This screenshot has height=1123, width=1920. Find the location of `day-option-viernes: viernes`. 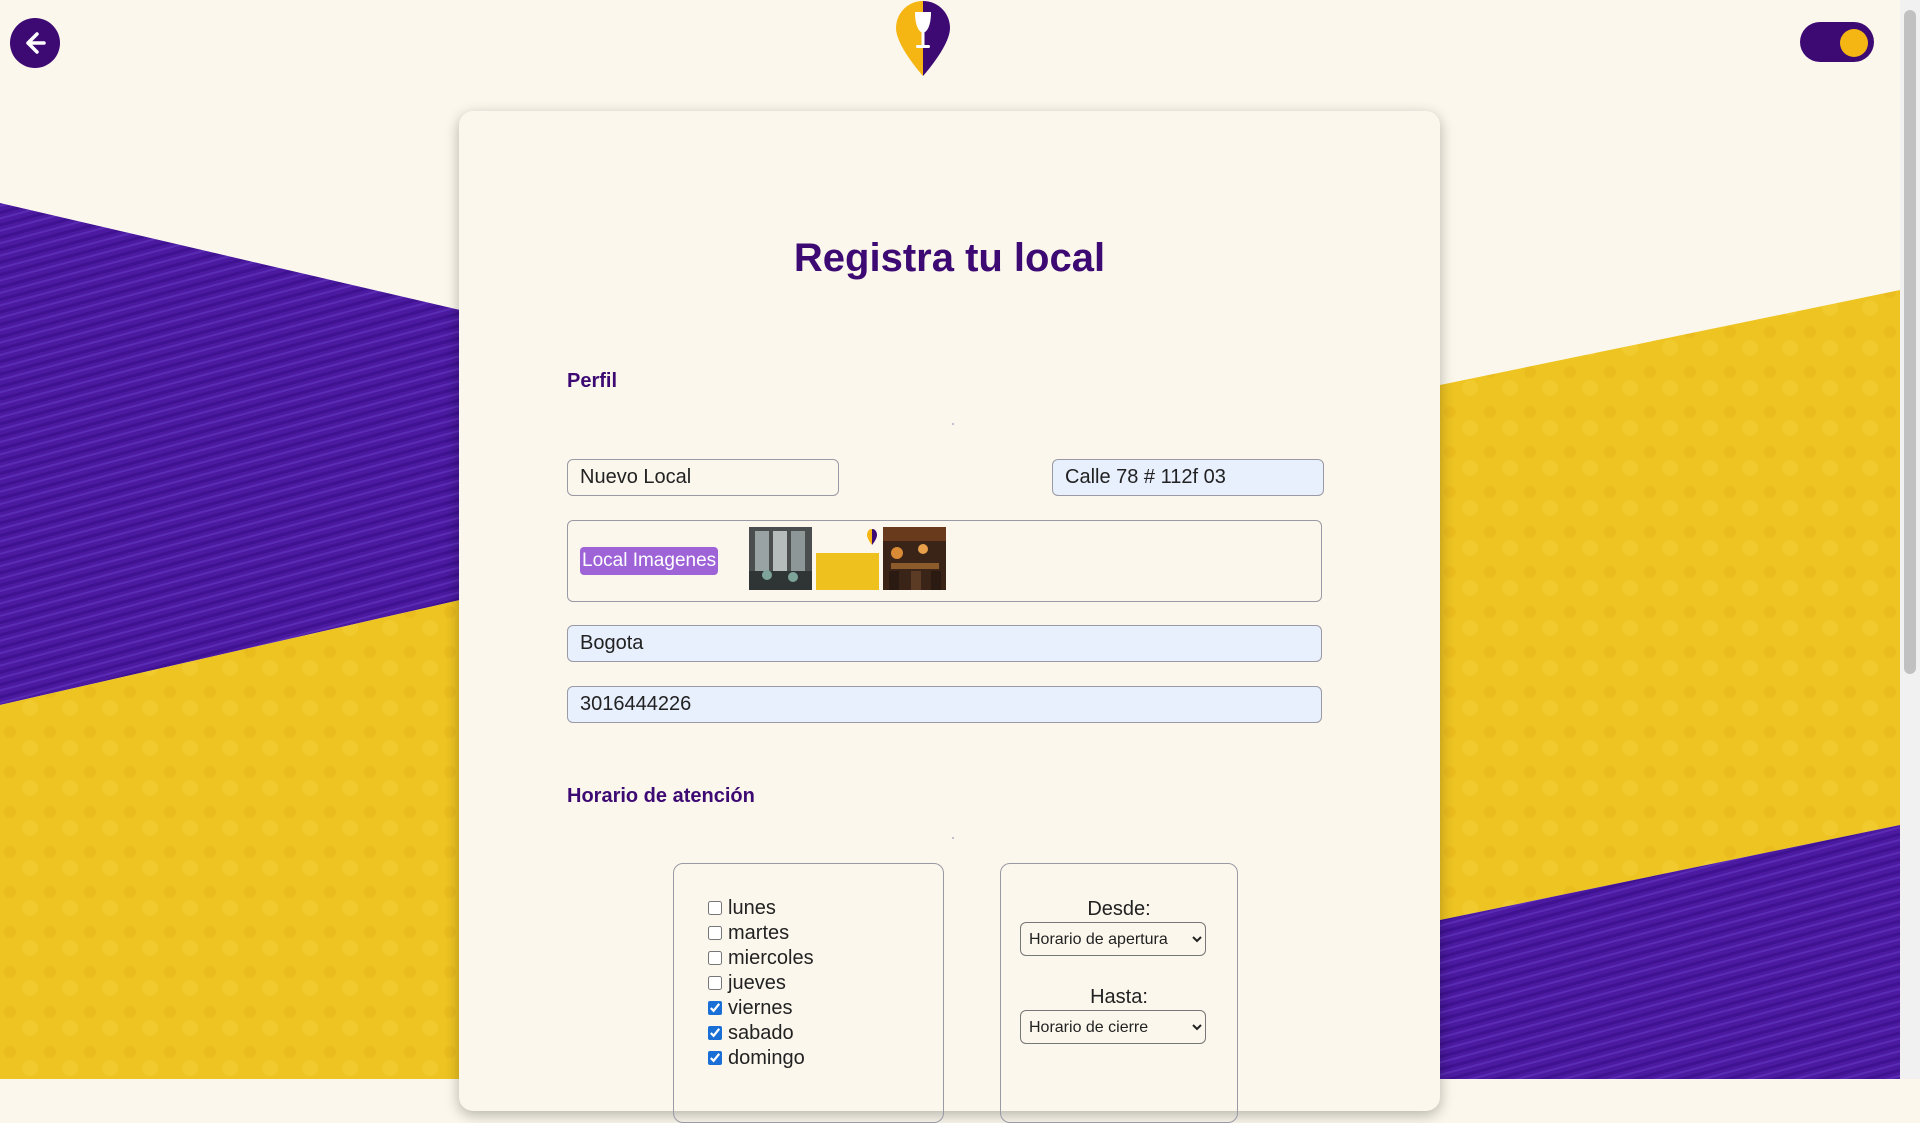

day-option-viernes: viernes is located at coordinates (750, 1008).